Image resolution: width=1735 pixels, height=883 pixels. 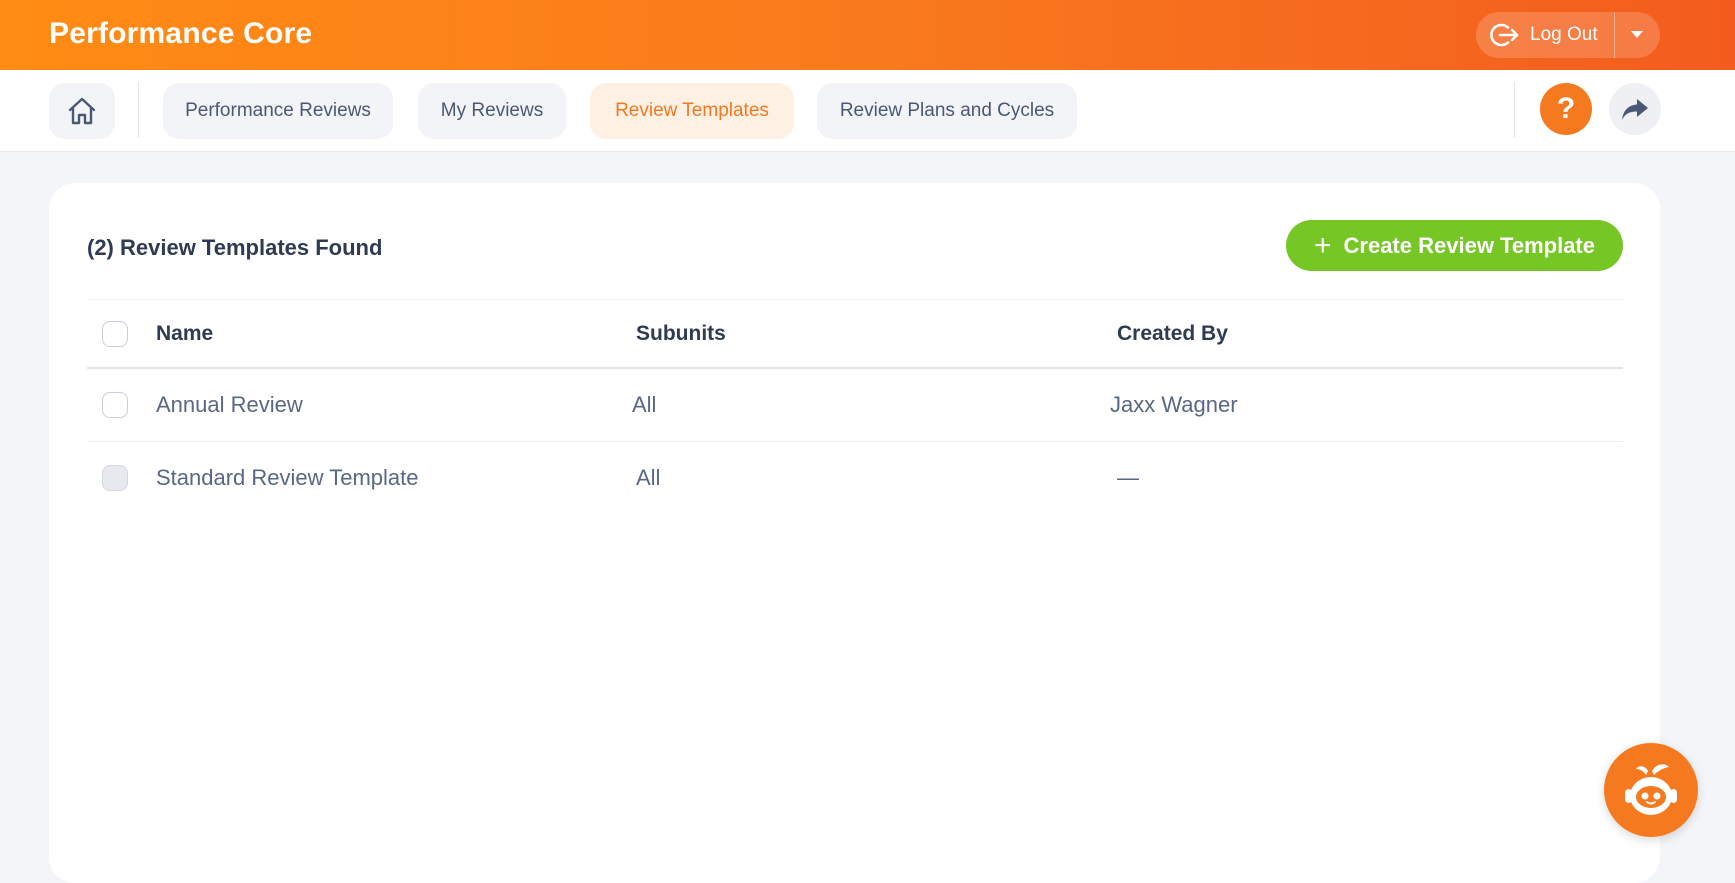 I want to click on share-icon, so click(x=1635, y=109).